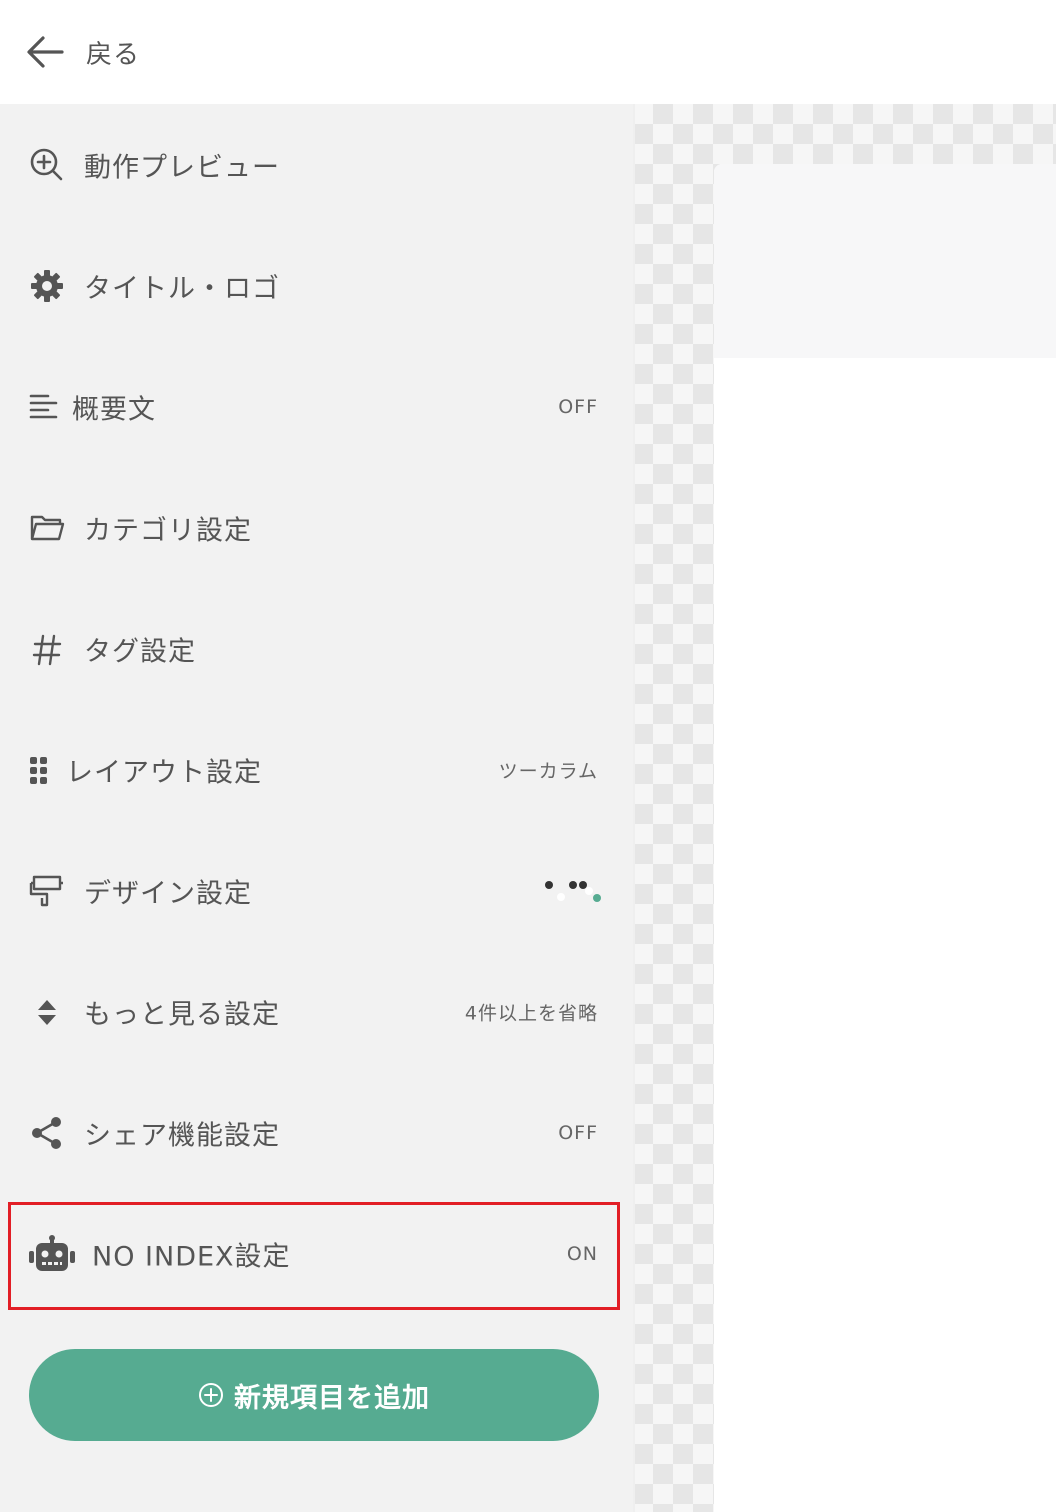  What do you see at coordinates (211, 1395) in the screenshot?
I see `plus-circle-icon` at bounding box center [211, 1395].